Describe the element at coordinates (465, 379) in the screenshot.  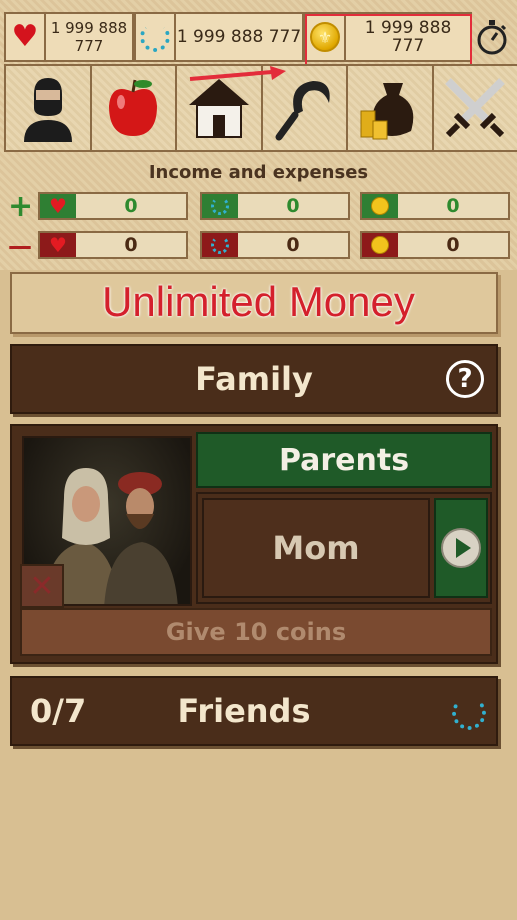
I see `help-button: ?` at that location.